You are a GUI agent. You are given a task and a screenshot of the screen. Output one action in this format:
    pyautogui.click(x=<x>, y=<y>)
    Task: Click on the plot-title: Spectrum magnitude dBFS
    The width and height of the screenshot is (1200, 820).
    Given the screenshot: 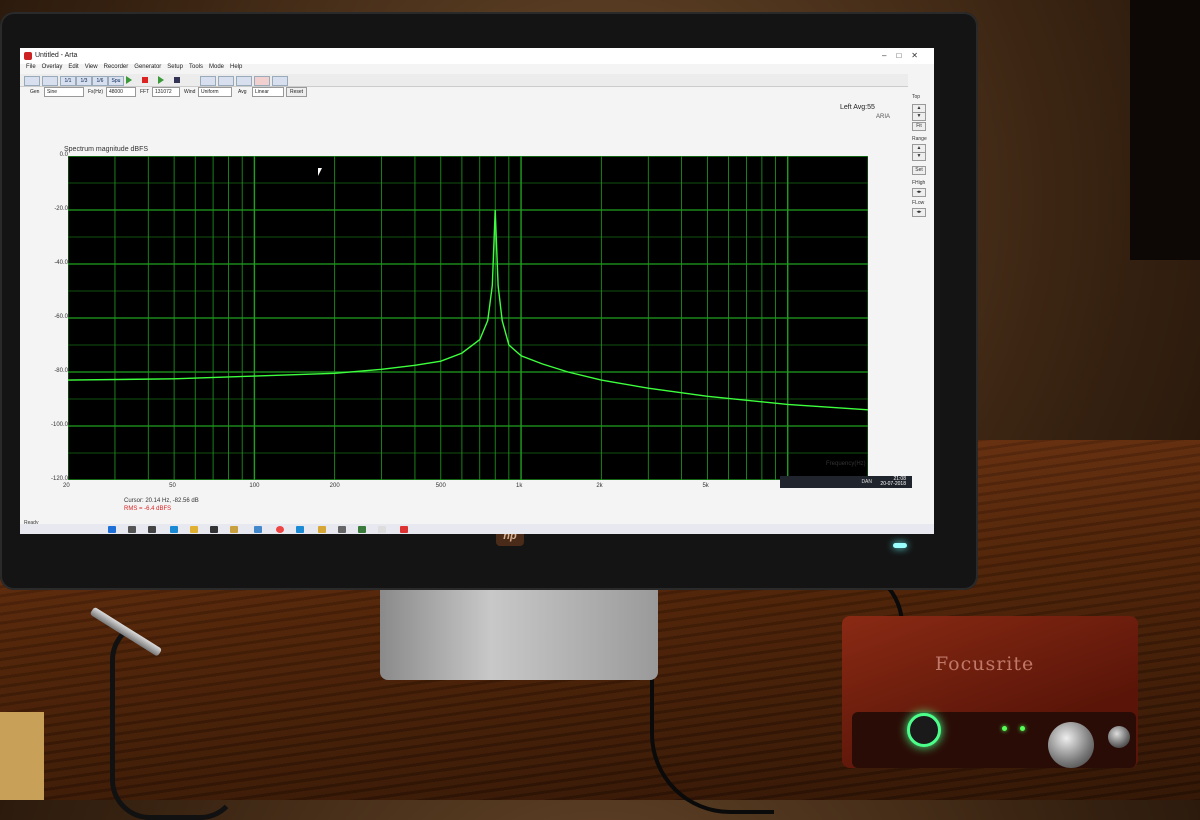 What is the action you would take?
    pyautogui.click(x=106, y=149)
    